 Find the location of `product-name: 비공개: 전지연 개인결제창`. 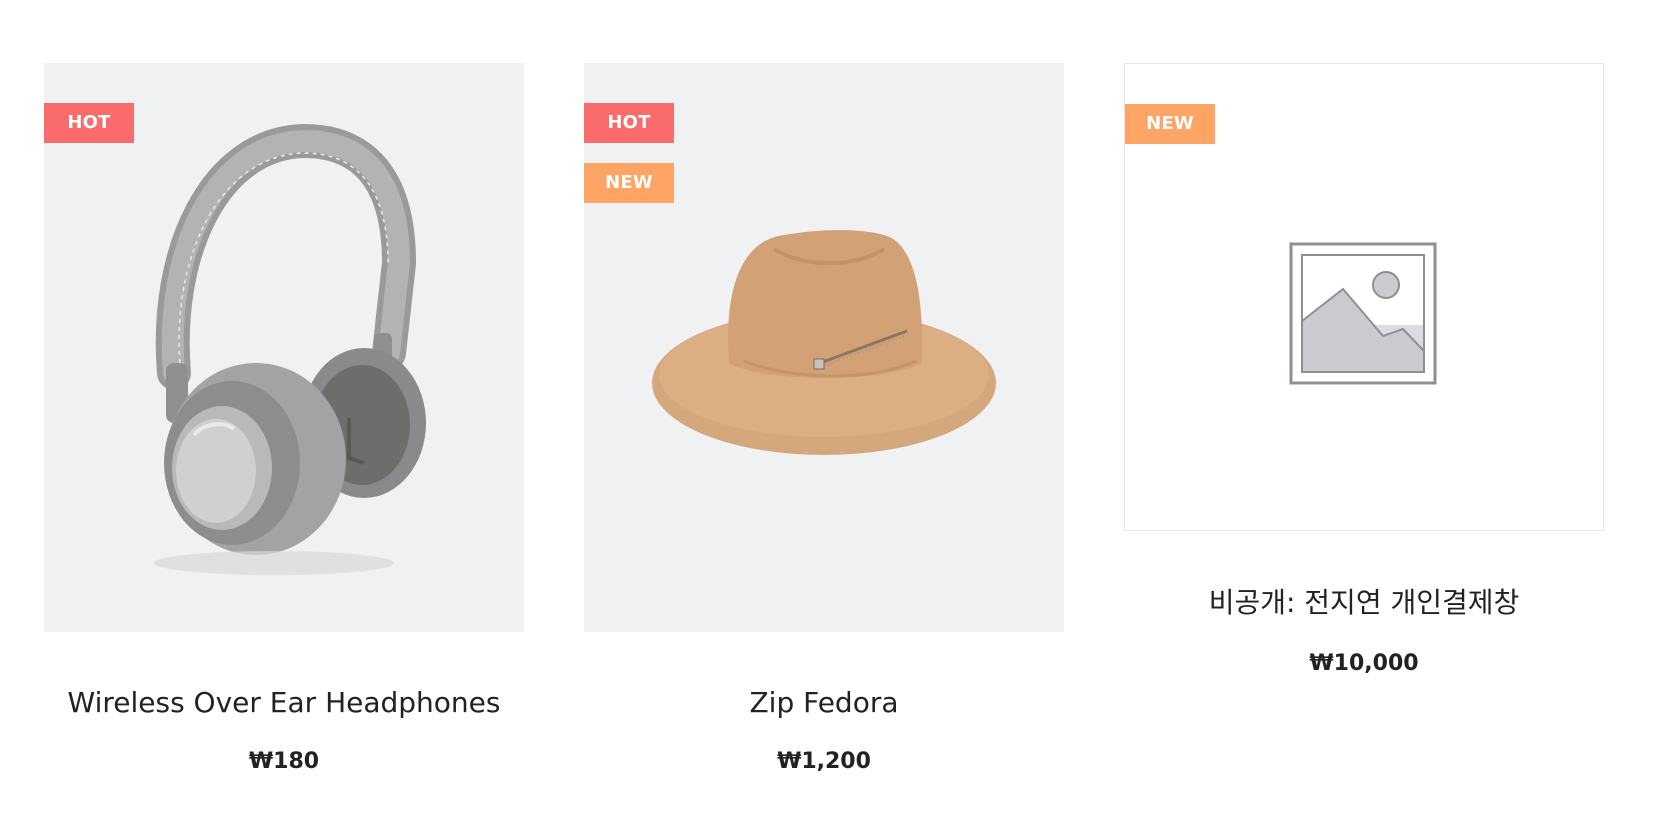

product-name: 비공개: 전지연 개인결제창 is located at coordinates (1364, 601).